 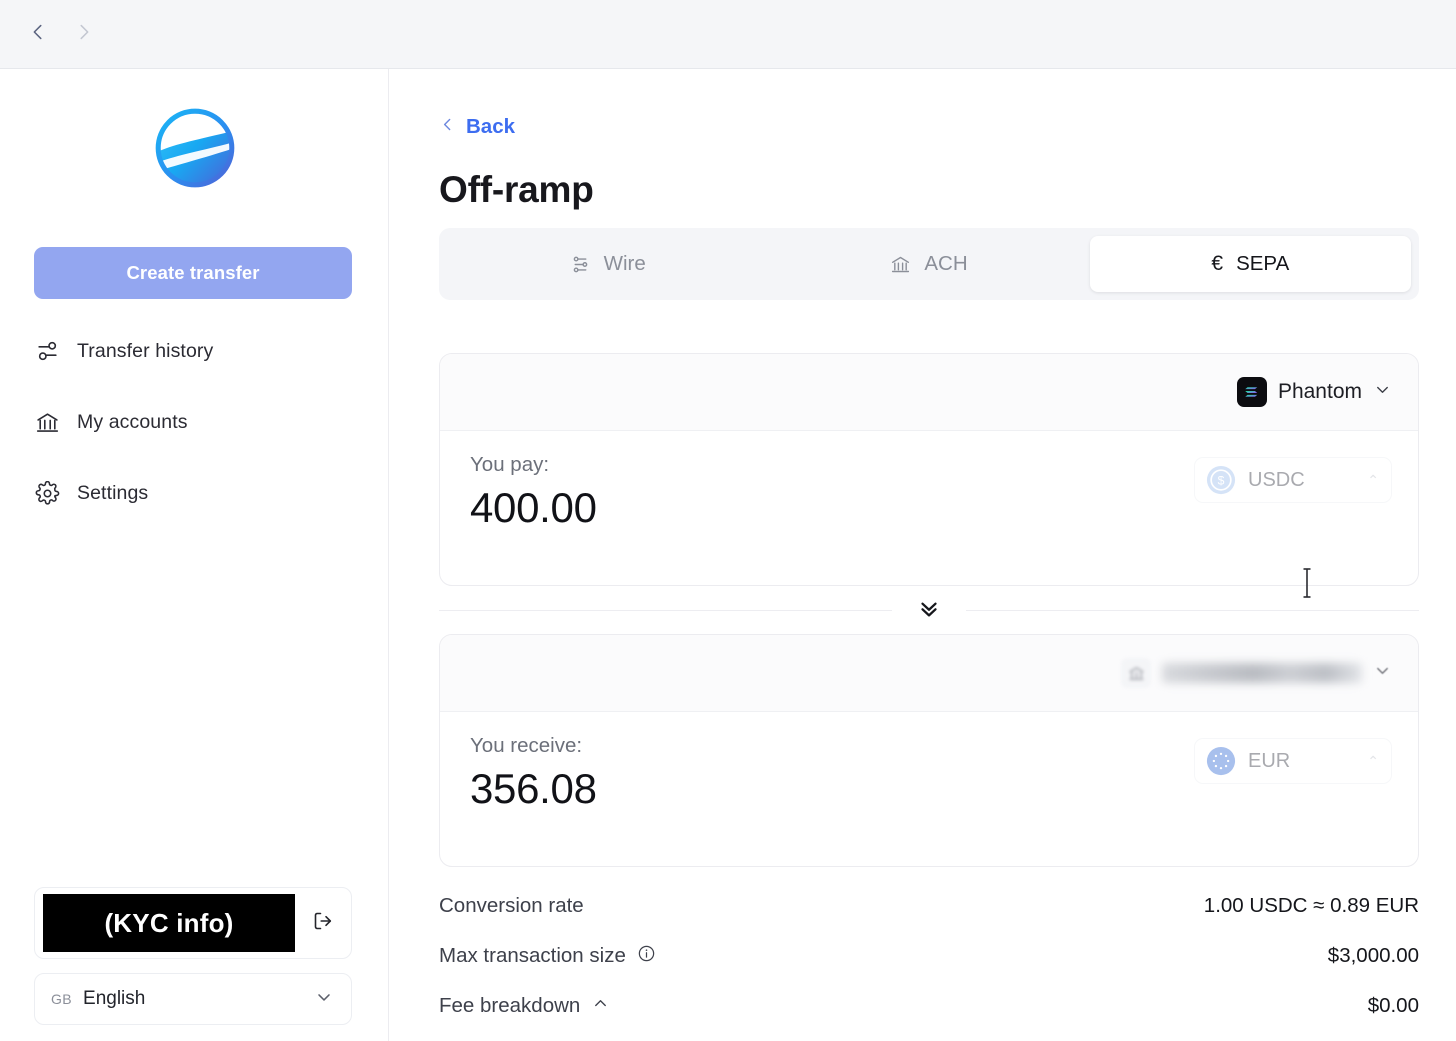 I want to click on browser-forward-button, so click(x=84, y=34).